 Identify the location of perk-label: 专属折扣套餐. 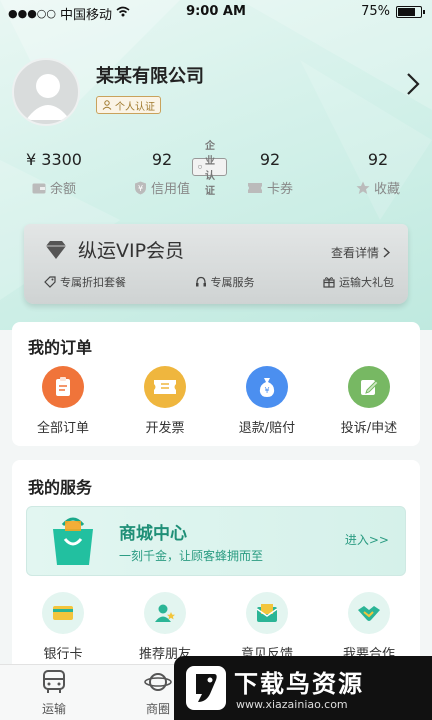
(93, 282).